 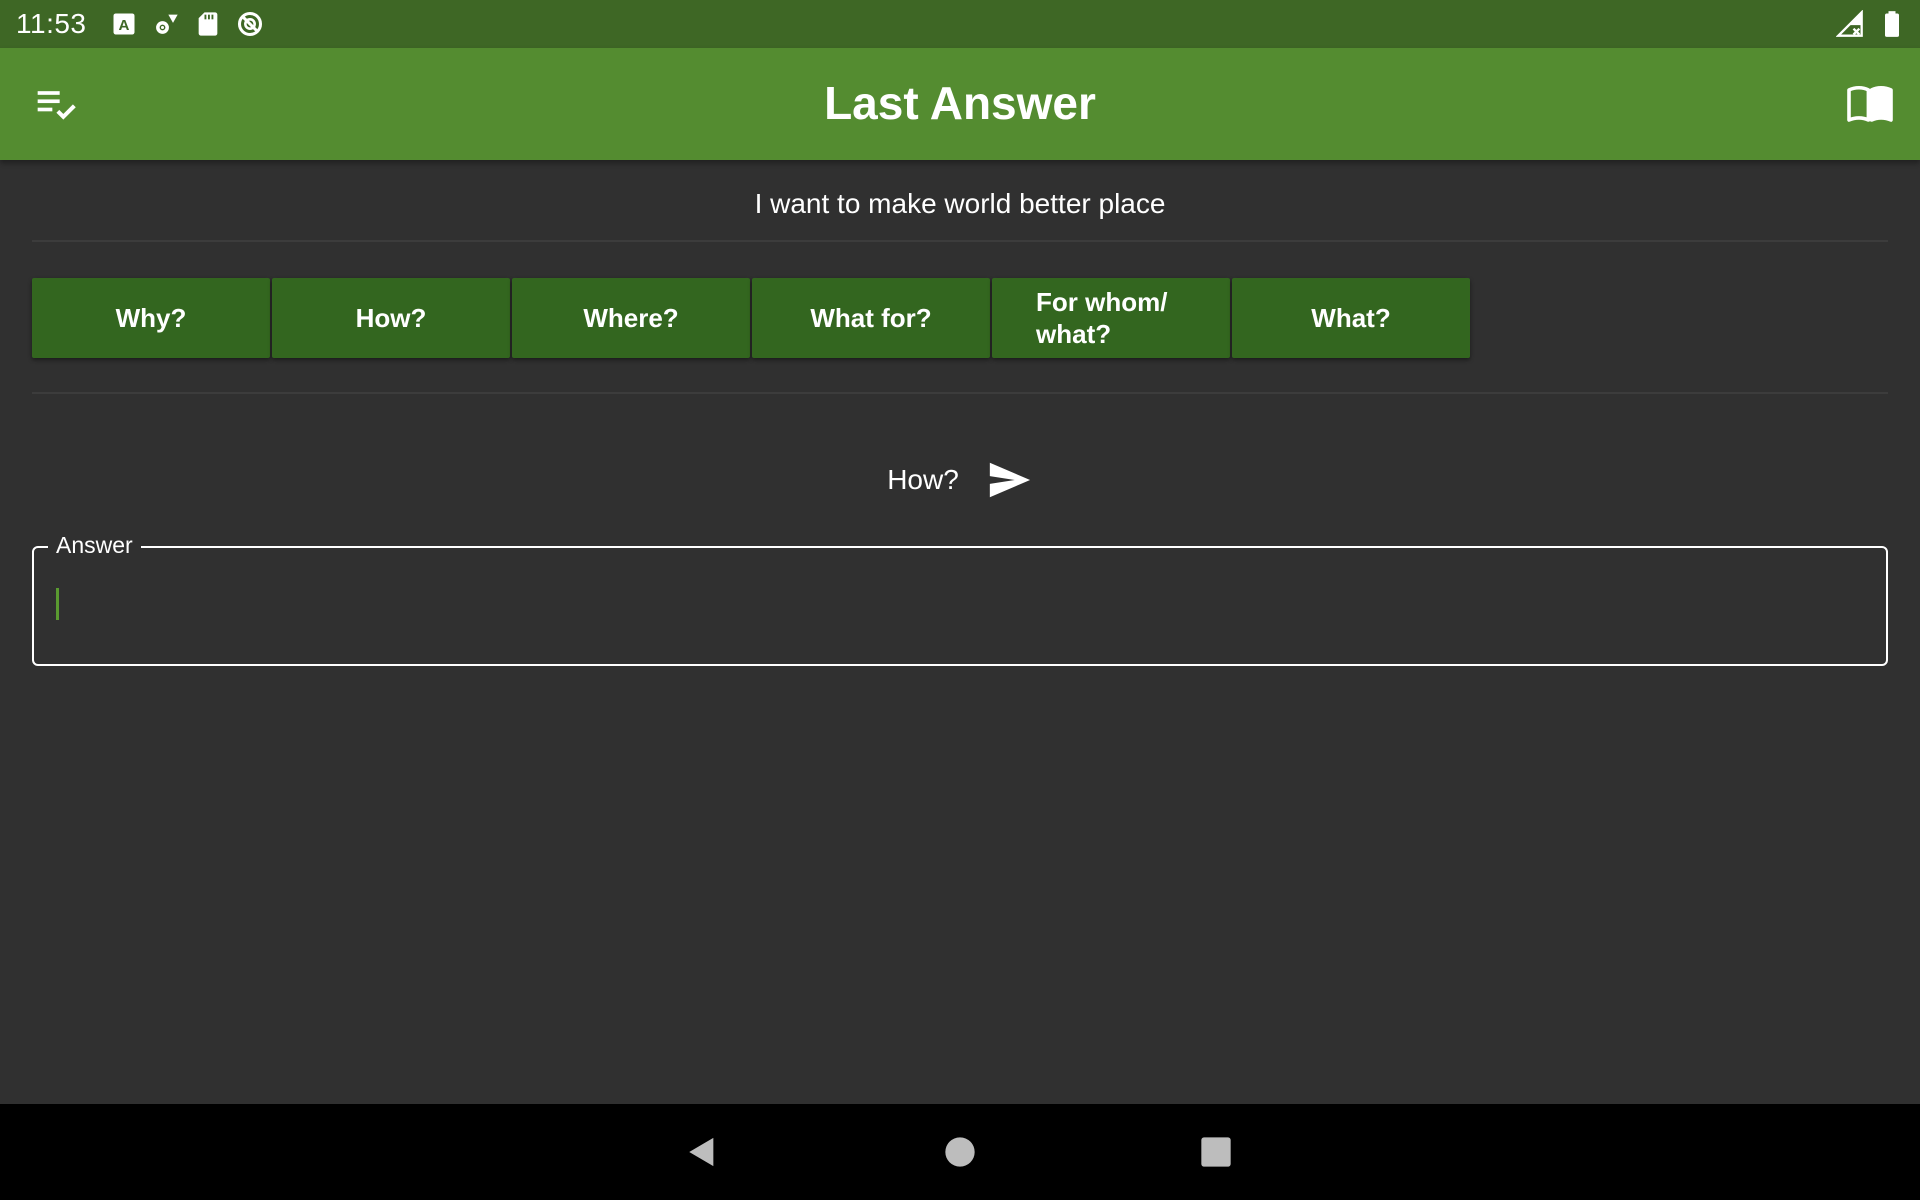 I want to click on back-icon, so click(x=701, y=1152).